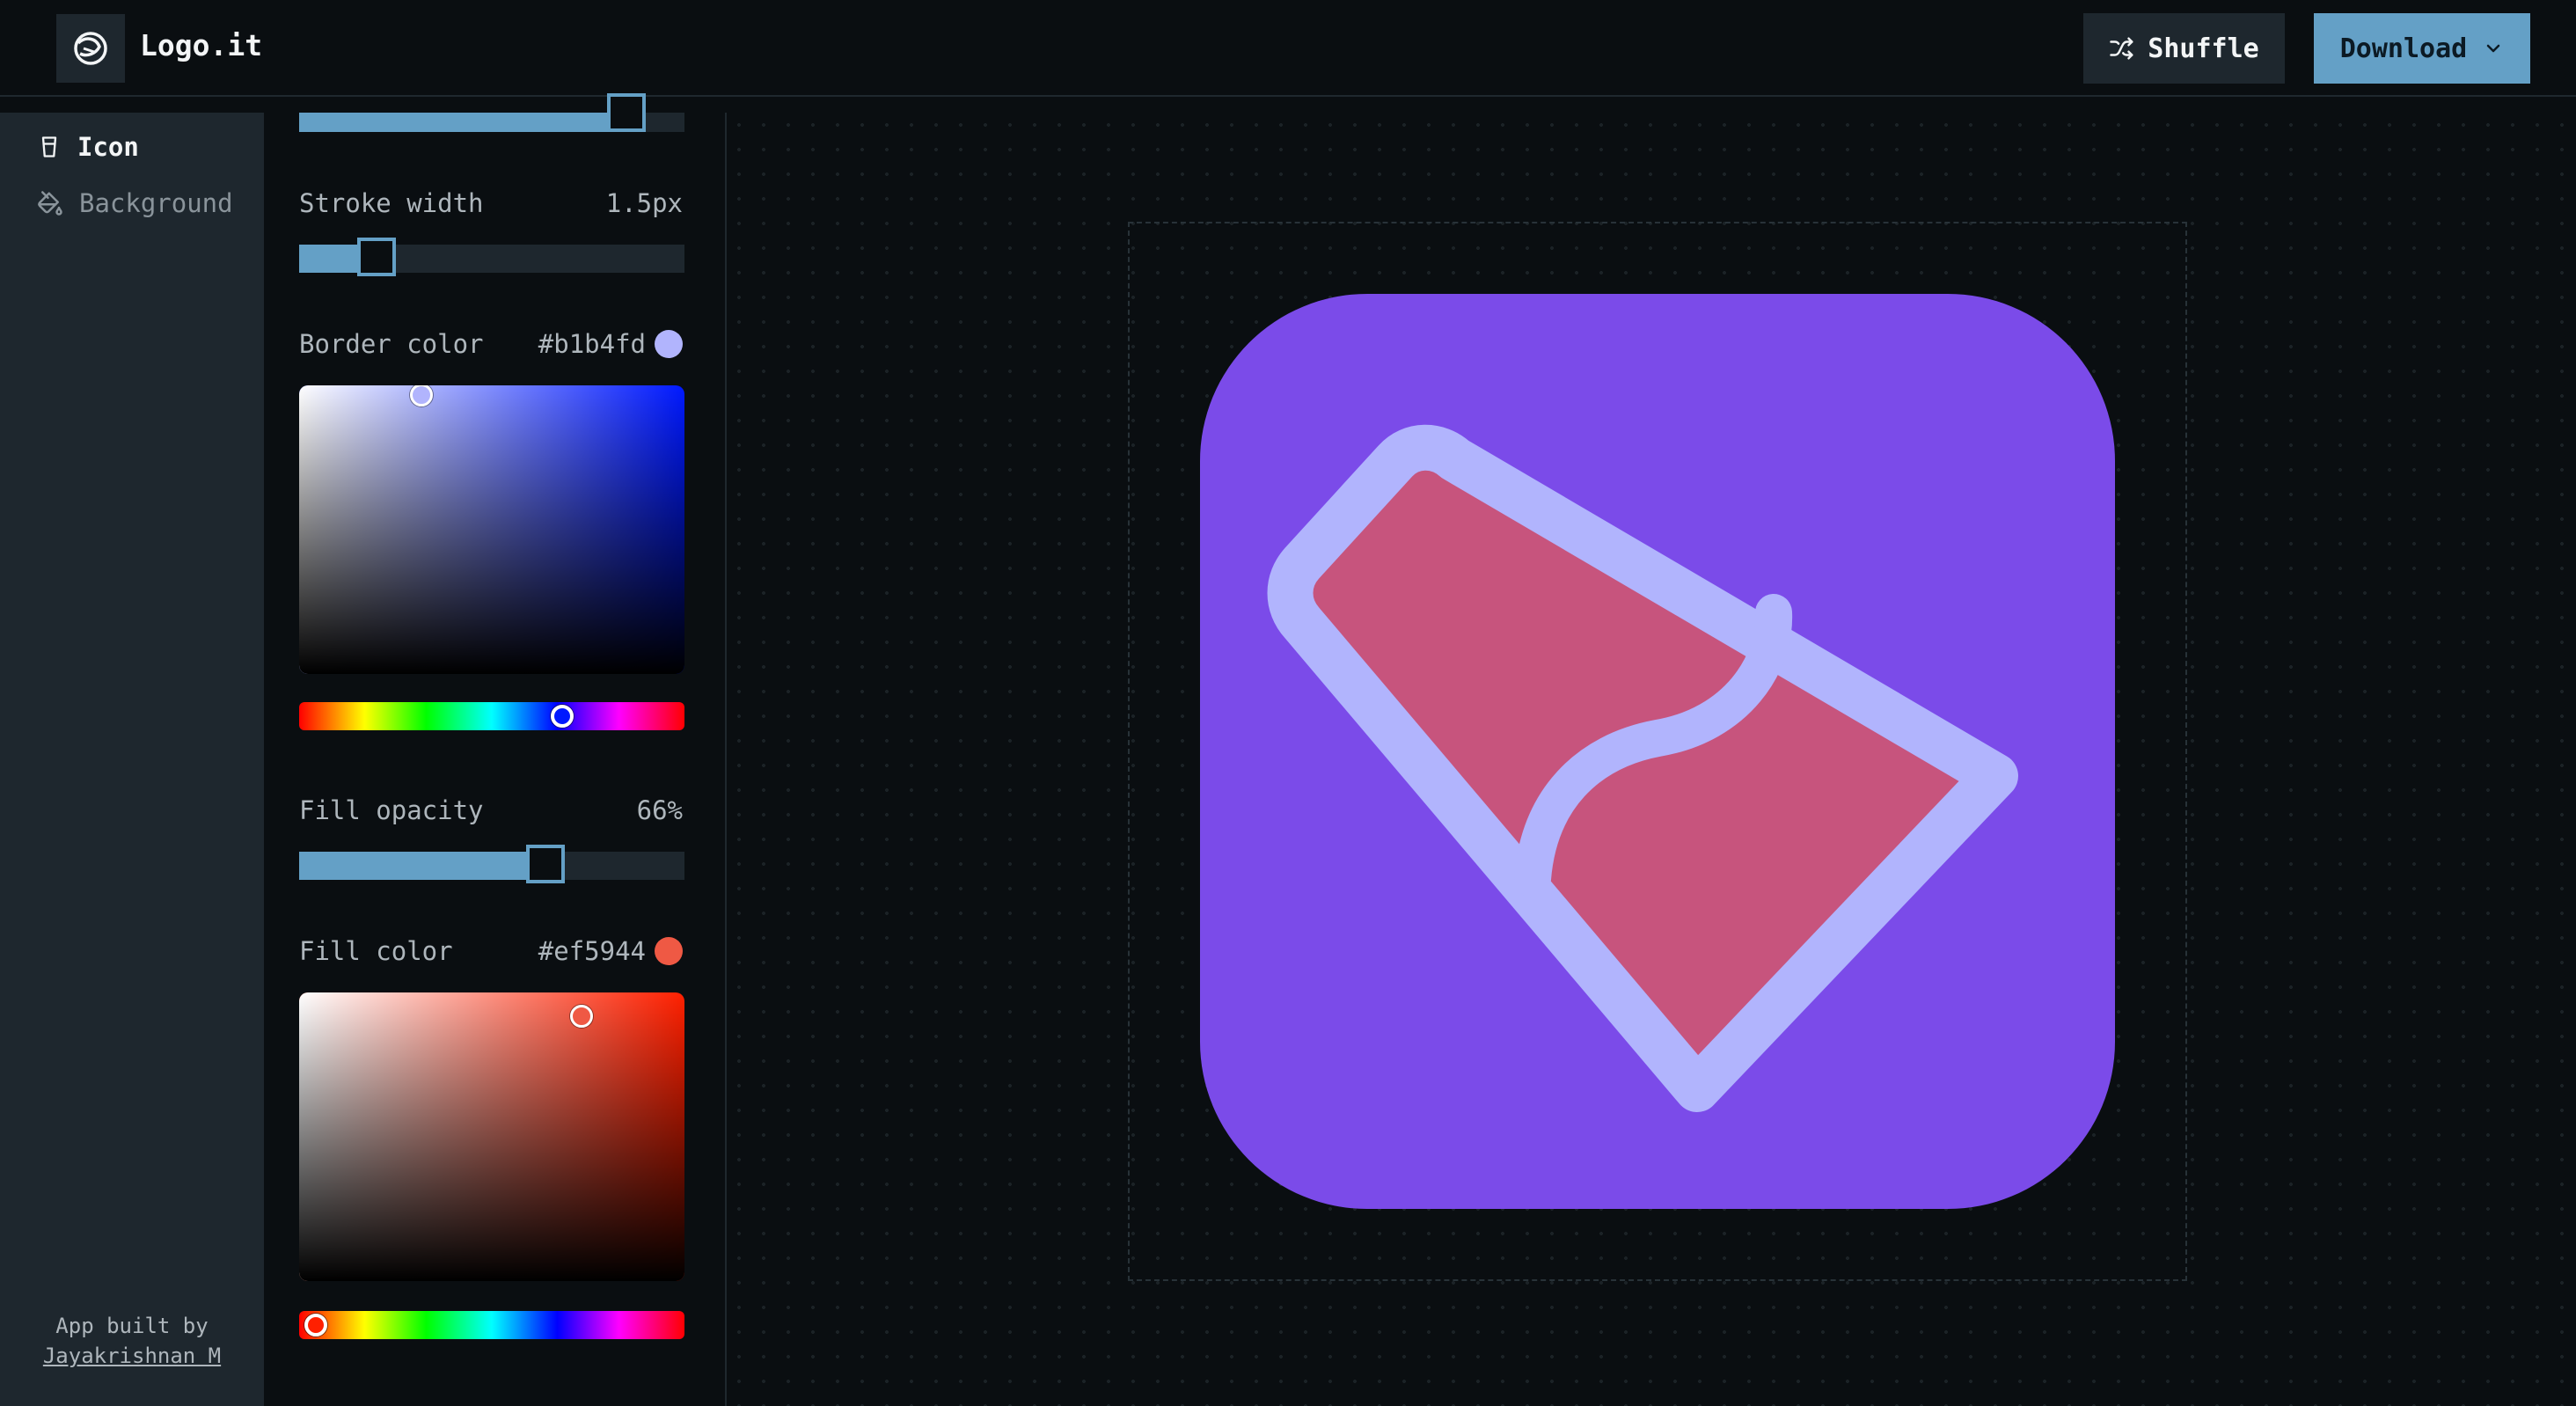  I want to click on fill-color-picker, so click(492, 1136).